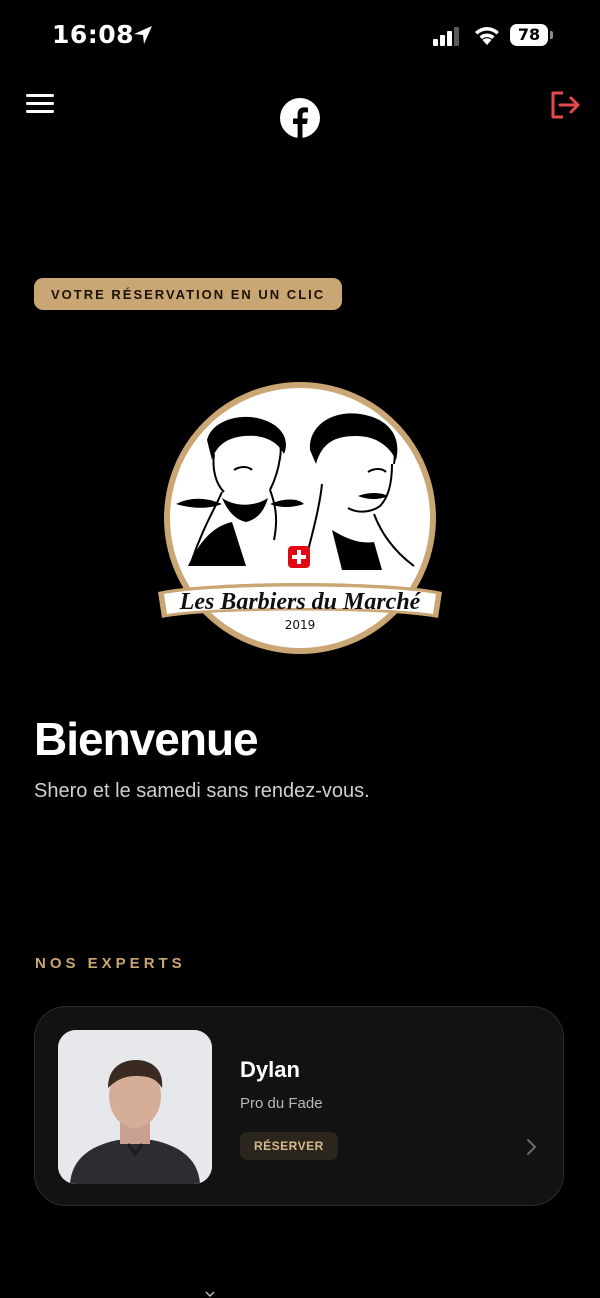  What do you see at coordinates (188, 294) in the screenshot?
I see `reservation-pill: VOTRE RÉSERVATION EN UN CLIC` at bounding box center [188, 294].